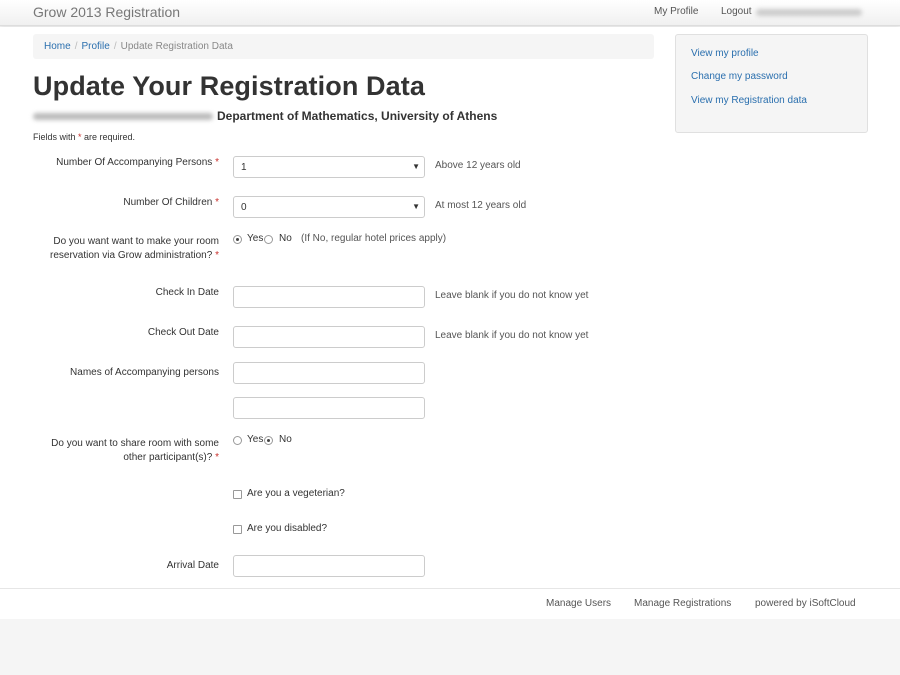 The image size is (900, 675). What do you see at coordinates (106, 12) in the screenshot?
I see `app-brand: Grow 2013 Registration` at bounding box center [106, 12].